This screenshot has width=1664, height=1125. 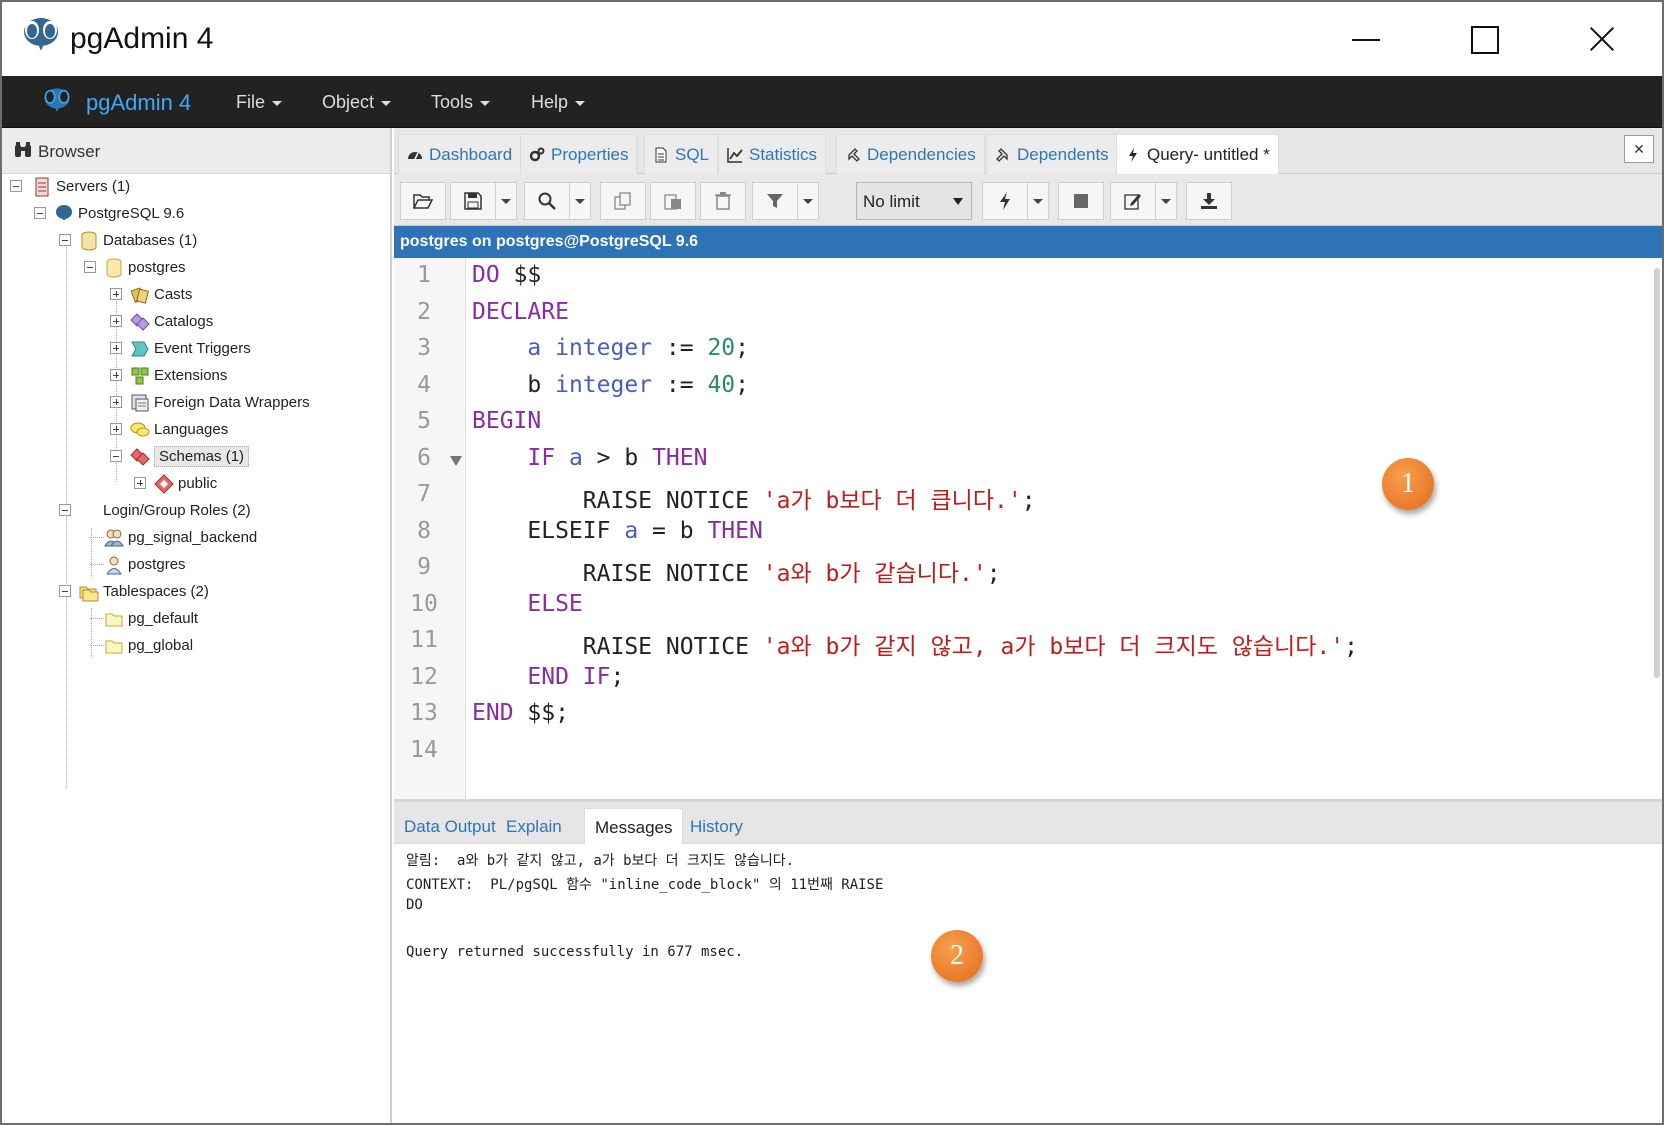 I want to click on stop-icon, so click(x=1081, y=201).